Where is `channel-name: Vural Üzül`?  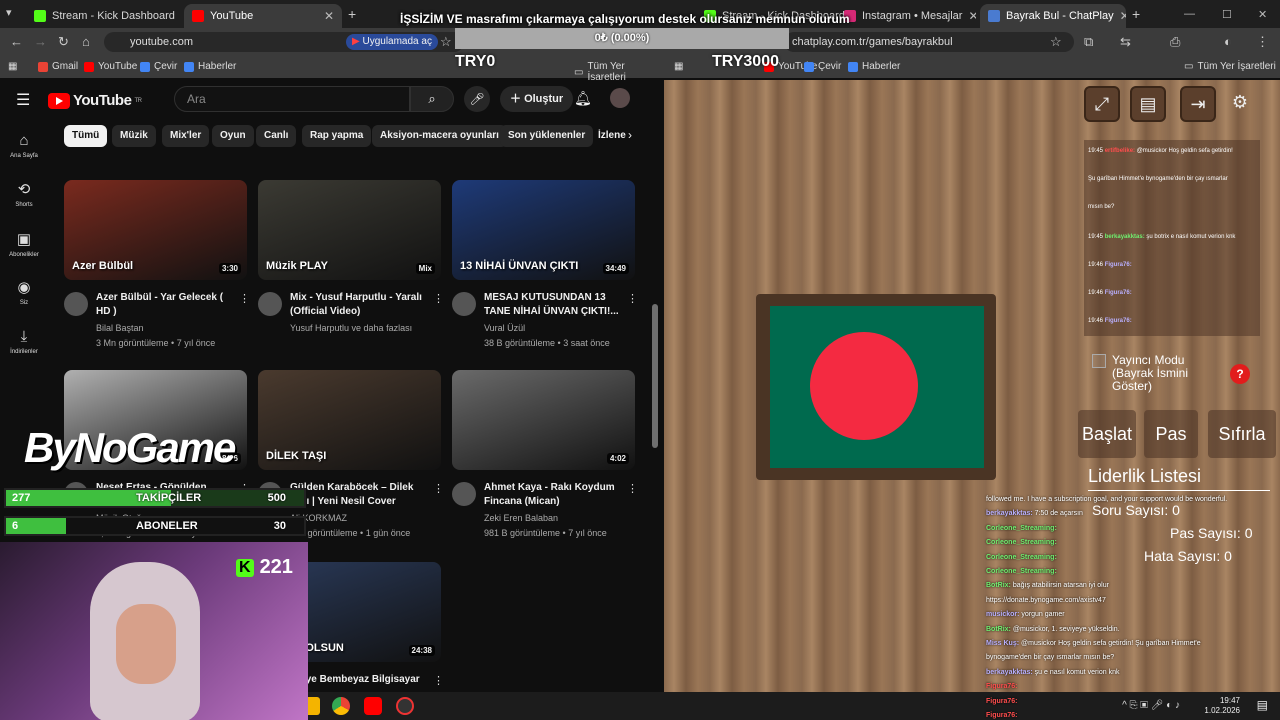
channel-name: Vural Üzül is located at coordinates (504, 328).